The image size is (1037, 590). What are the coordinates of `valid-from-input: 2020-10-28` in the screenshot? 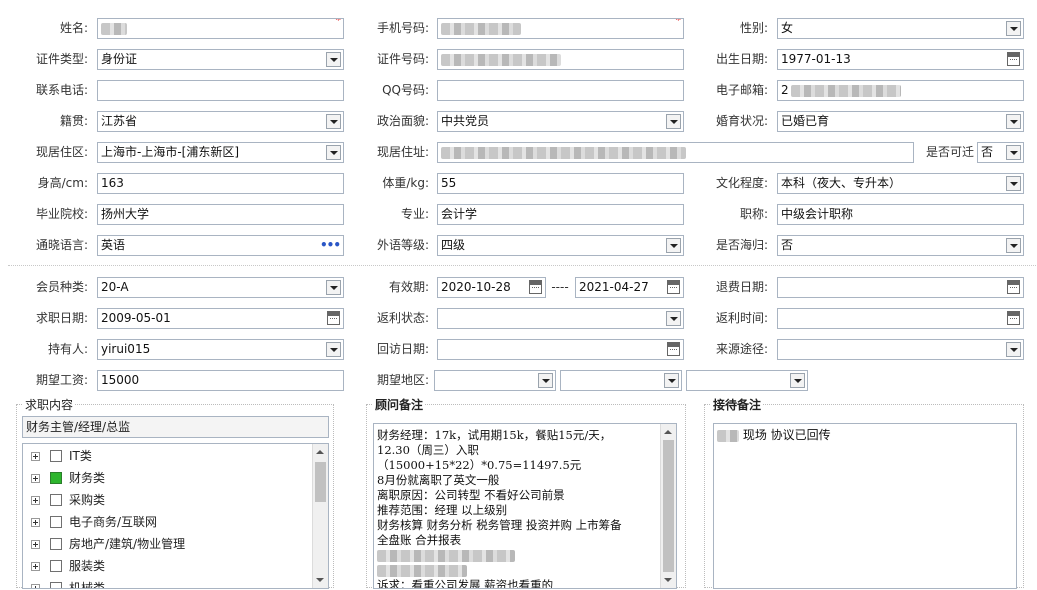 It's located at (491, 287).